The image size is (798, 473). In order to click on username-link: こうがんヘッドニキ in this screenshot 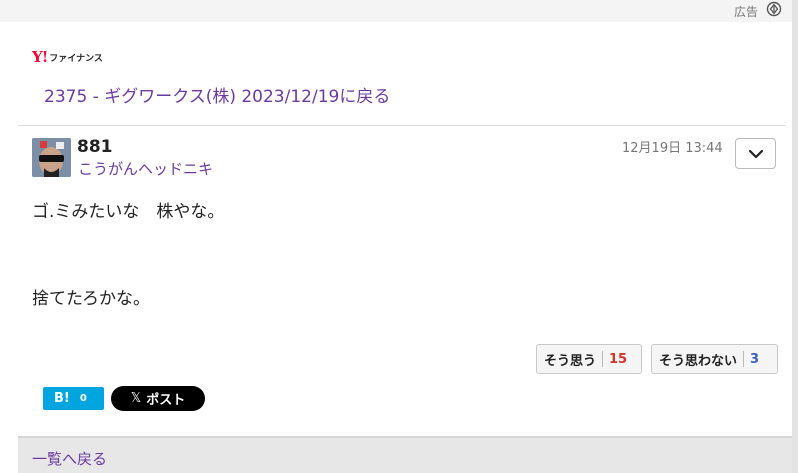, I will do `click(145, 168)`.